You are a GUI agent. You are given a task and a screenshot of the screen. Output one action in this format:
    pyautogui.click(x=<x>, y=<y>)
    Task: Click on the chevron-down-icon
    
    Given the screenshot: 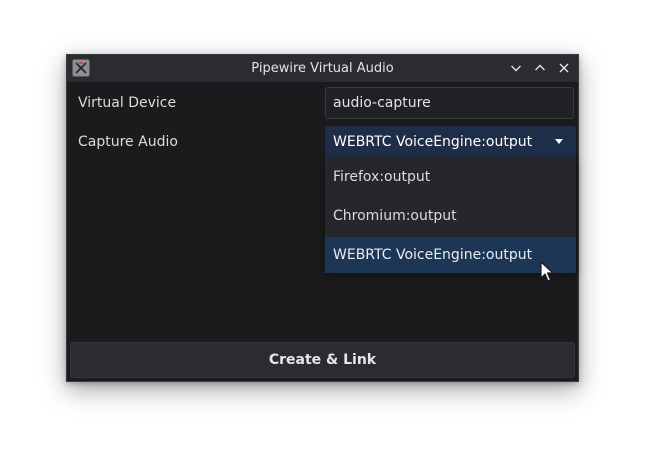 What is the action you would take?
    pyautogui.click(x=516, y=68)
    